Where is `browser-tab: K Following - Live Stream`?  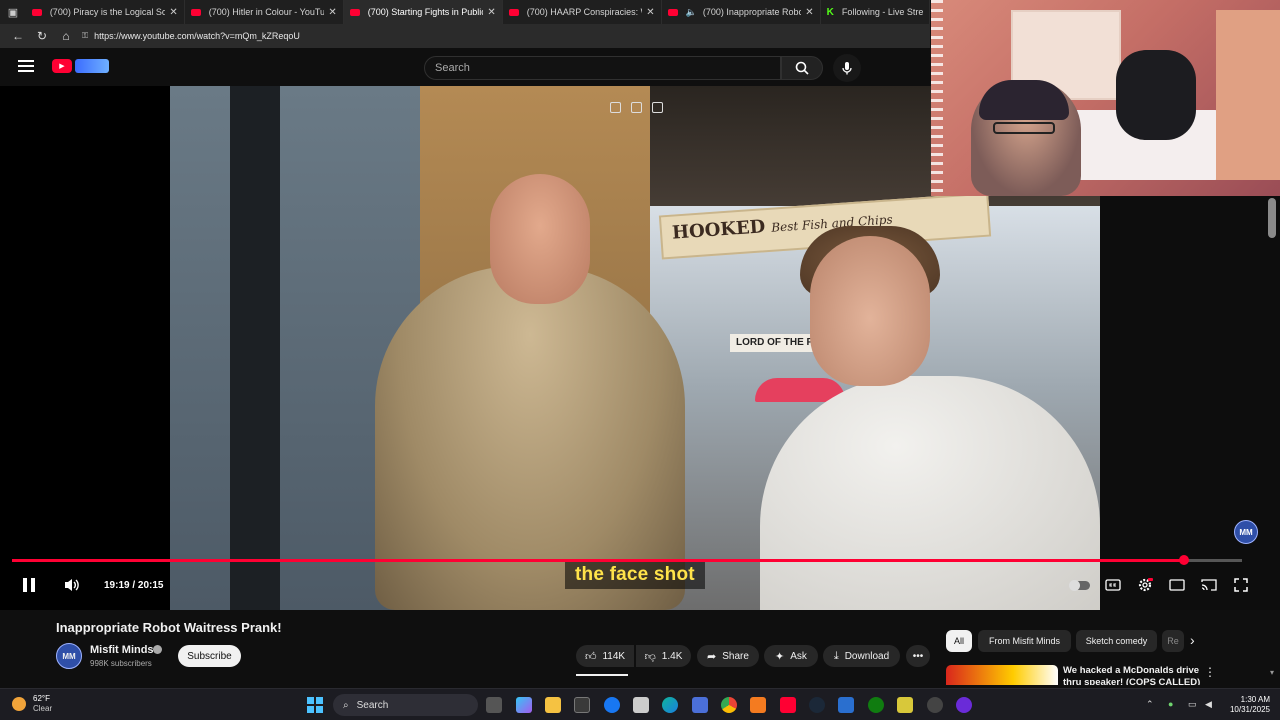
browser-tab: K Following - Live Stream is located at coordinates (875, 12).